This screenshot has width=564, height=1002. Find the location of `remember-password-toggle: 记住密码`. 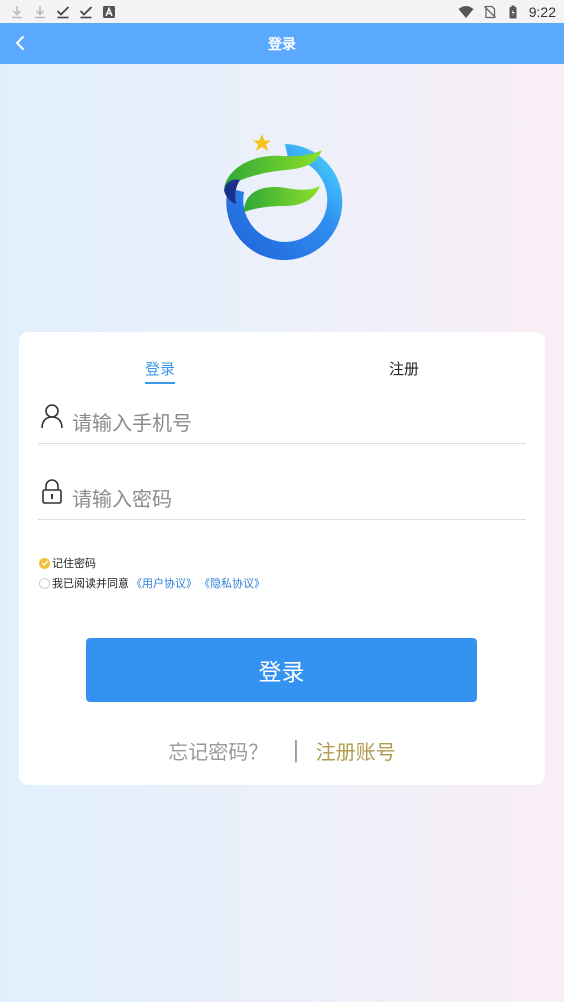

remember-password-toggle: 记住密码 is located at coordinates (67, 563).